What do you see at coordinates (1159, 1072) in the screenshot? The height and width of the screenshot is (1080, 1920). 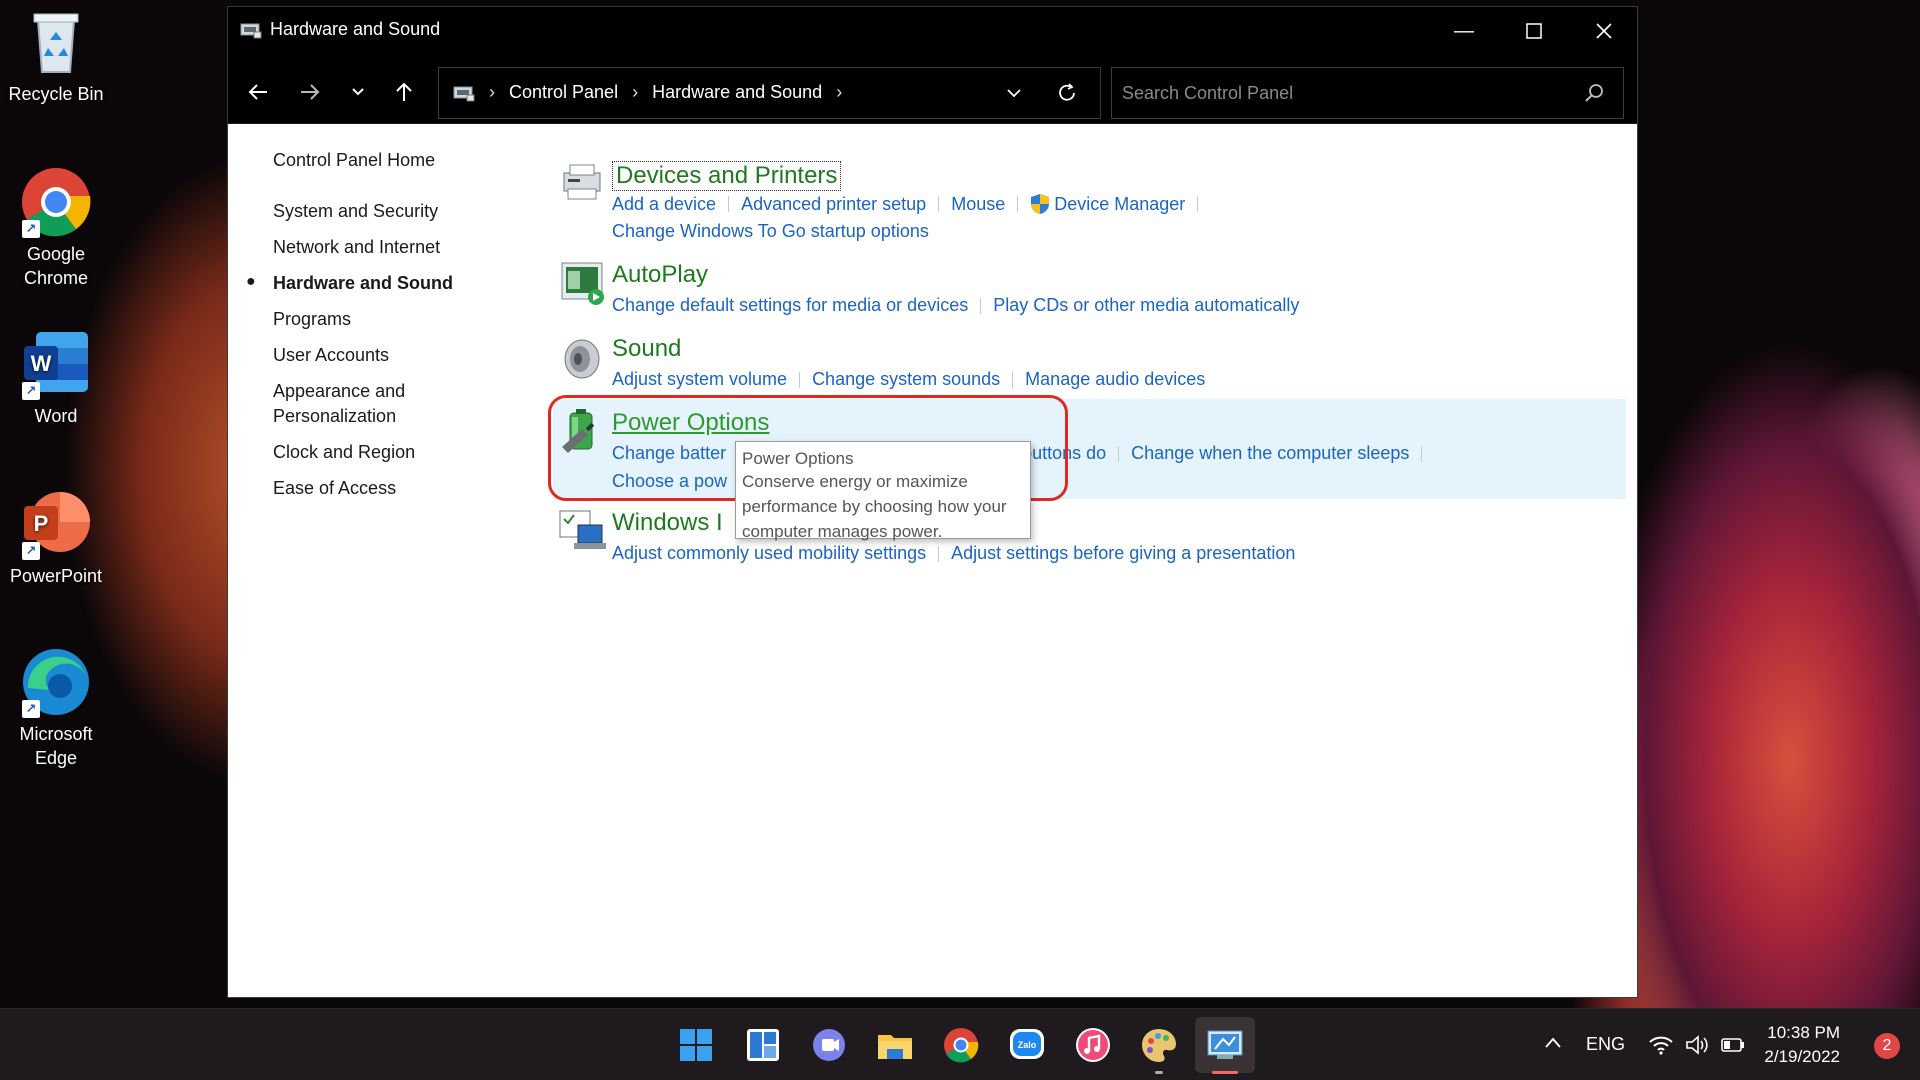 I see `running-indicator` at bounding box center [1159, 1072].